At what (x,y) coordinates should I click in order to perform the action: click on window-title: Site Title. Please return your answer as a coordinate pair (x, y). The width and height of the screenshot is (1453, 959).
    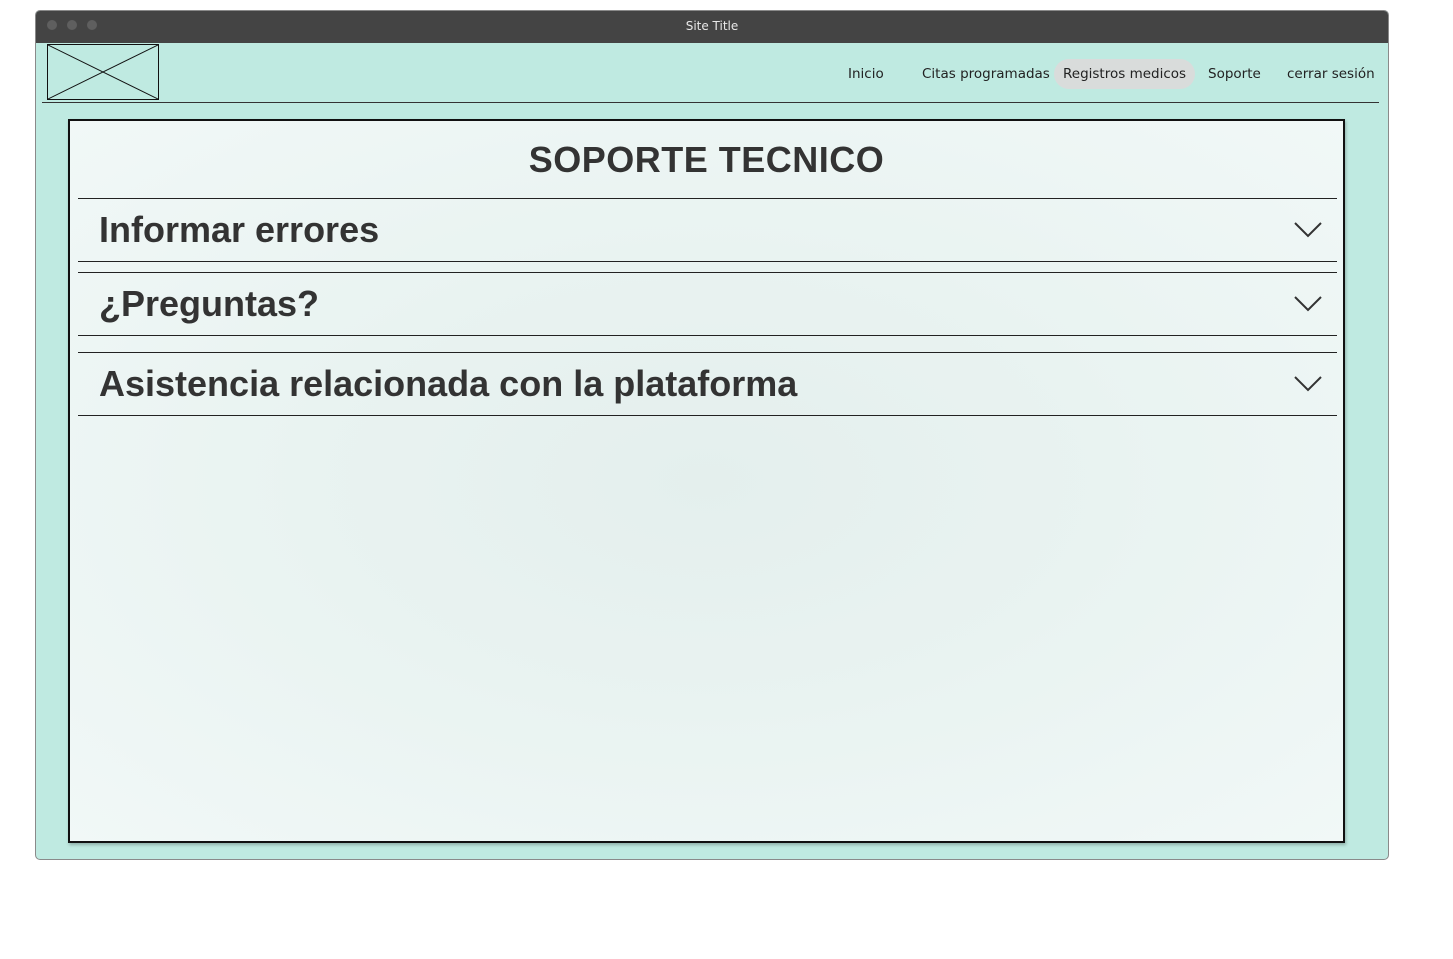
    Looking at the image, I should click on (712, 26).